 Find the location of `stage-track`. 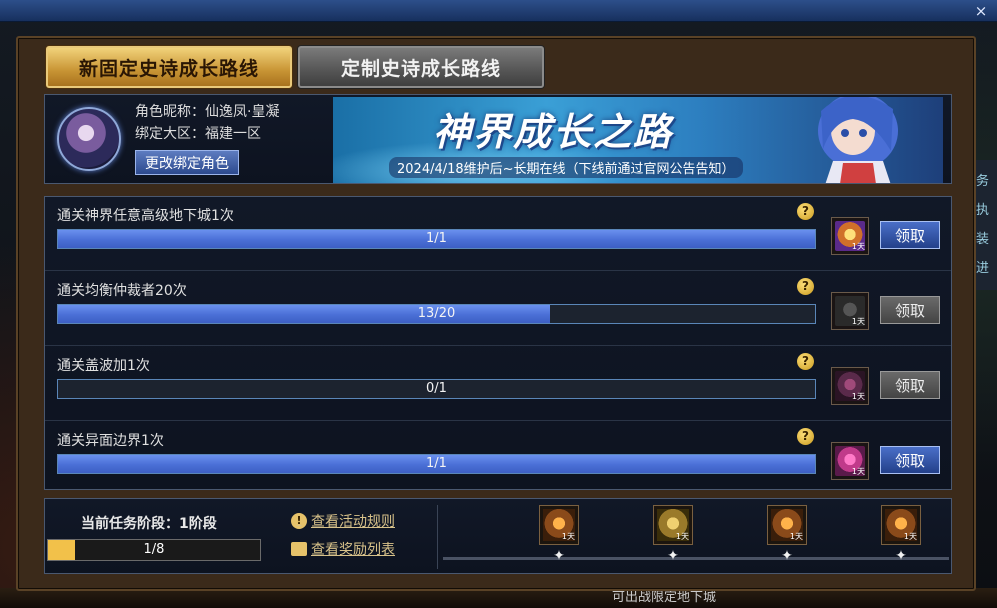

stage-track is located at coordinates (696, 558).